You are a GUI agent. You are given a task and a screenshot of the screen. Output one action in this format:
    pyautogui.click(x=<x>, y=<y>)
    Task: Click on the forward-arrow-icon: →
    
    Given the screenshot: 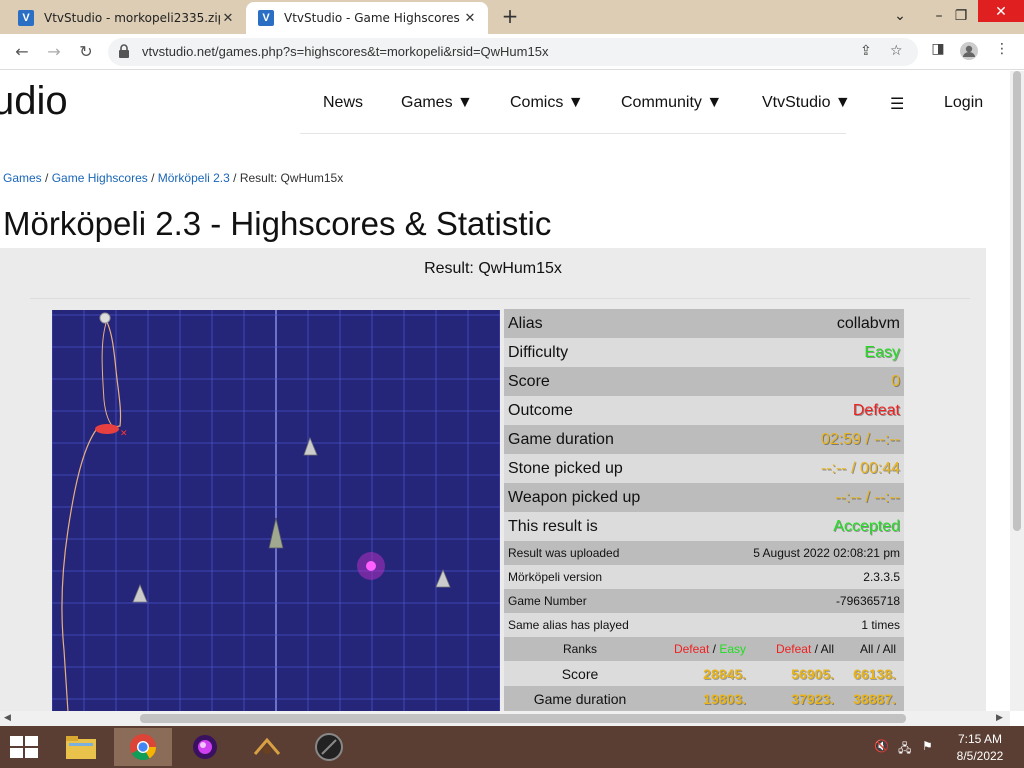 What is the action you would take?
    pyautogui.click(x=54, y=52)
    